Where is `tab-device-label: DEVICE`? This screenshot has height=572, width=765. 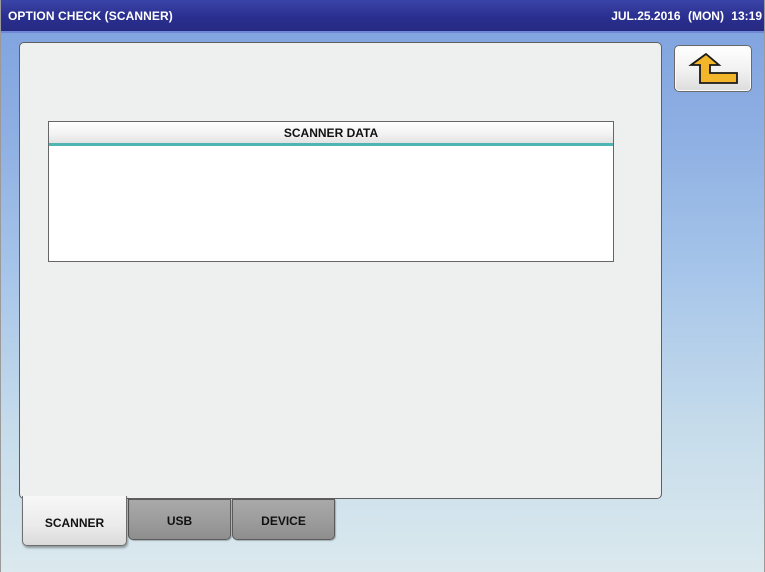 tab-device-label: DEVICE is located at coordinates (283, 521).